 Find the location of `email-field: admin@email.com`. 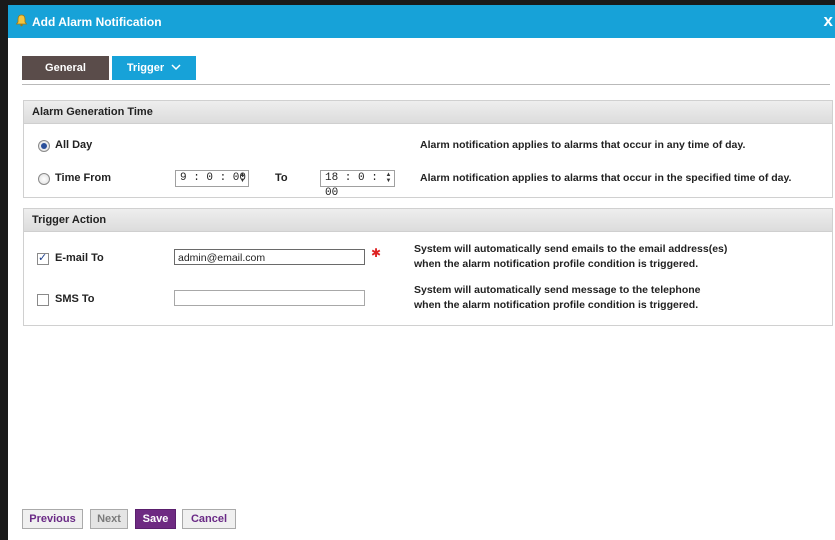

email-field: admin@email.com is located at coordinates (269, 257).